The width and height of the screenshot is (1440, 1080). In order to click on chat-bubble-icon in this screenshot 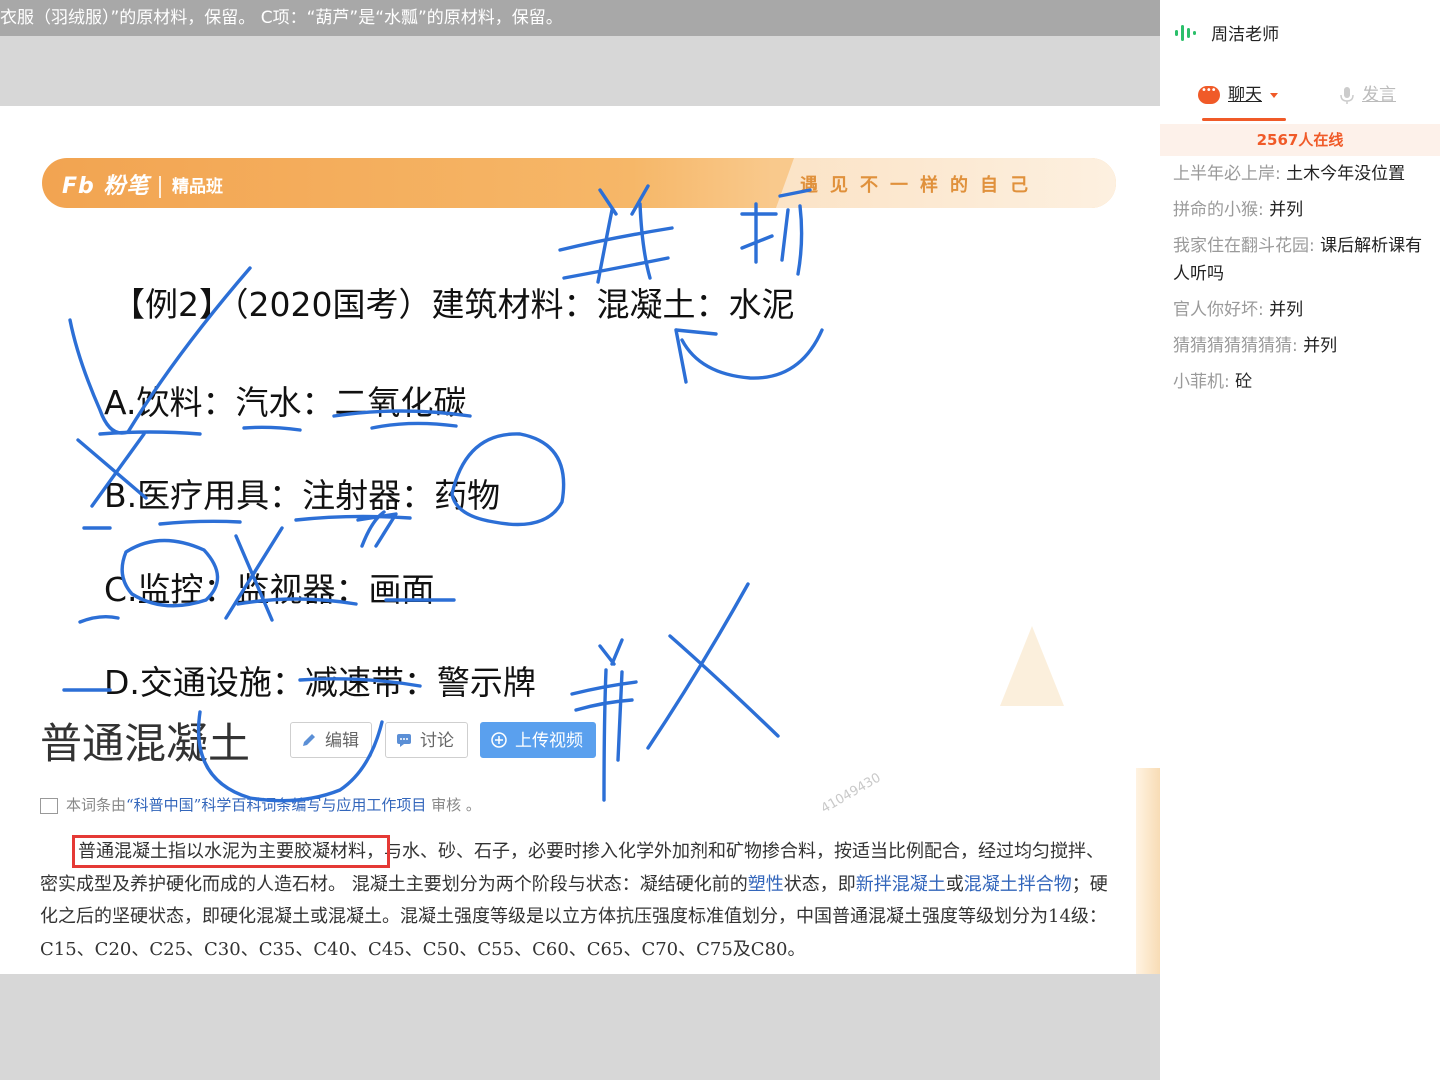, I will do `click(1209, 94)`.